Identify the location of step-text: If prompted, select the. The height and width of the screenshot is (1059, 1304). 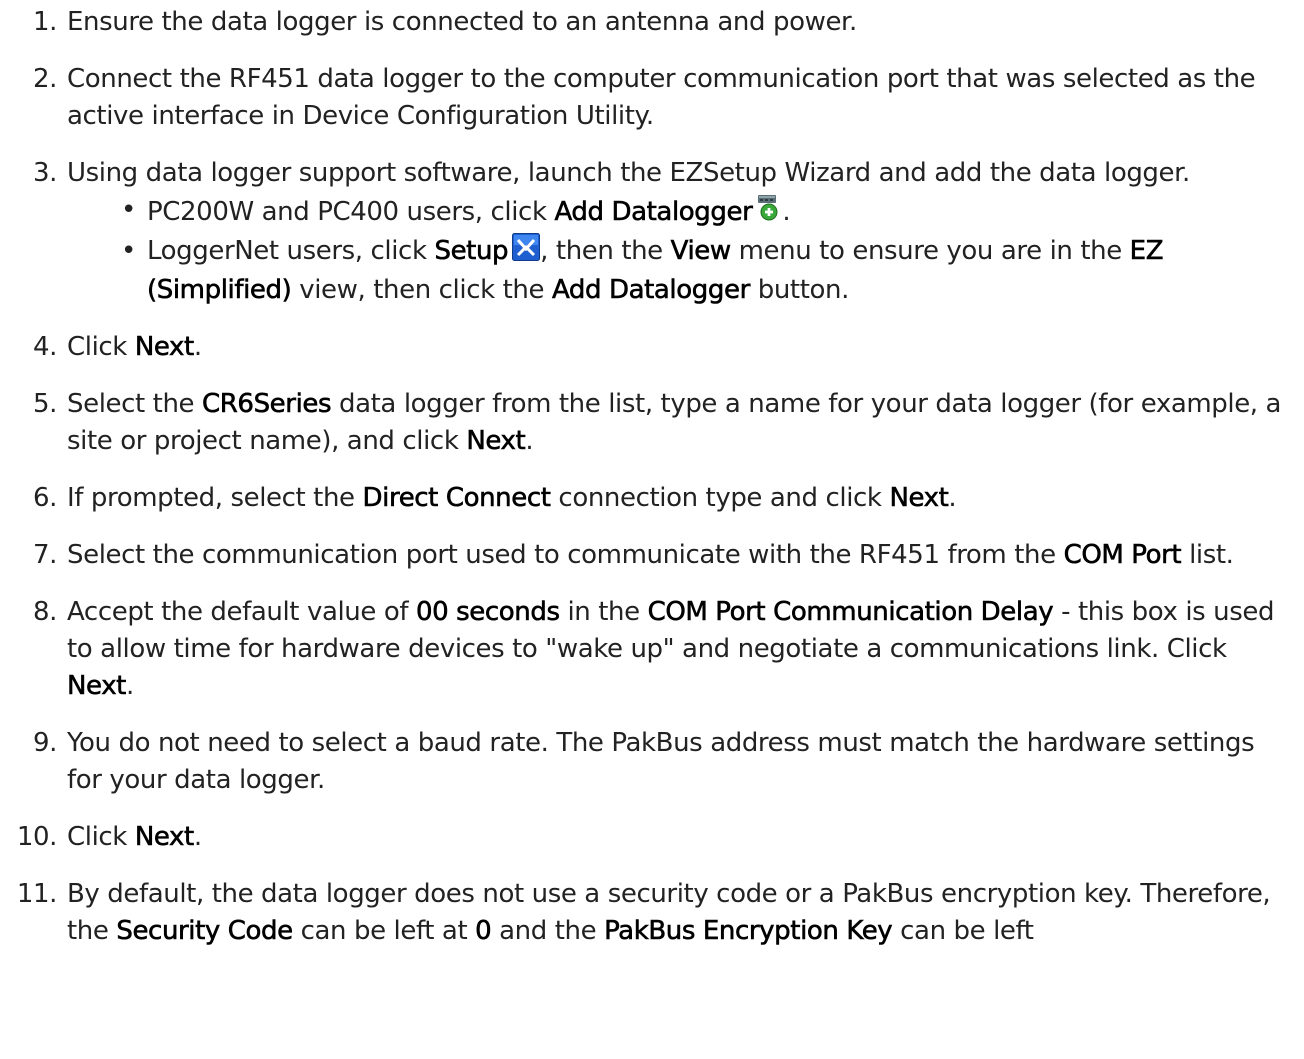
(215, 498).